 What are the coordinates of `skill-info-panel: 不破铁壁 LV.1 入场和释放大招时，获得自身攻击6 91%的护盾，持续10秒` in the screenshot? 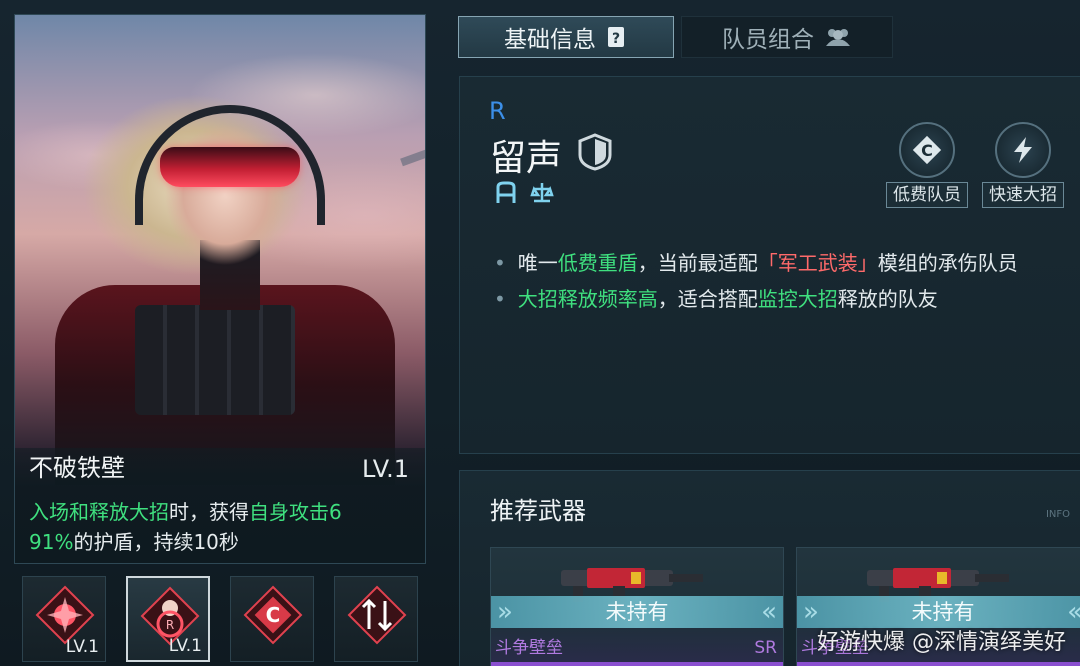 It's located at (220, 505).